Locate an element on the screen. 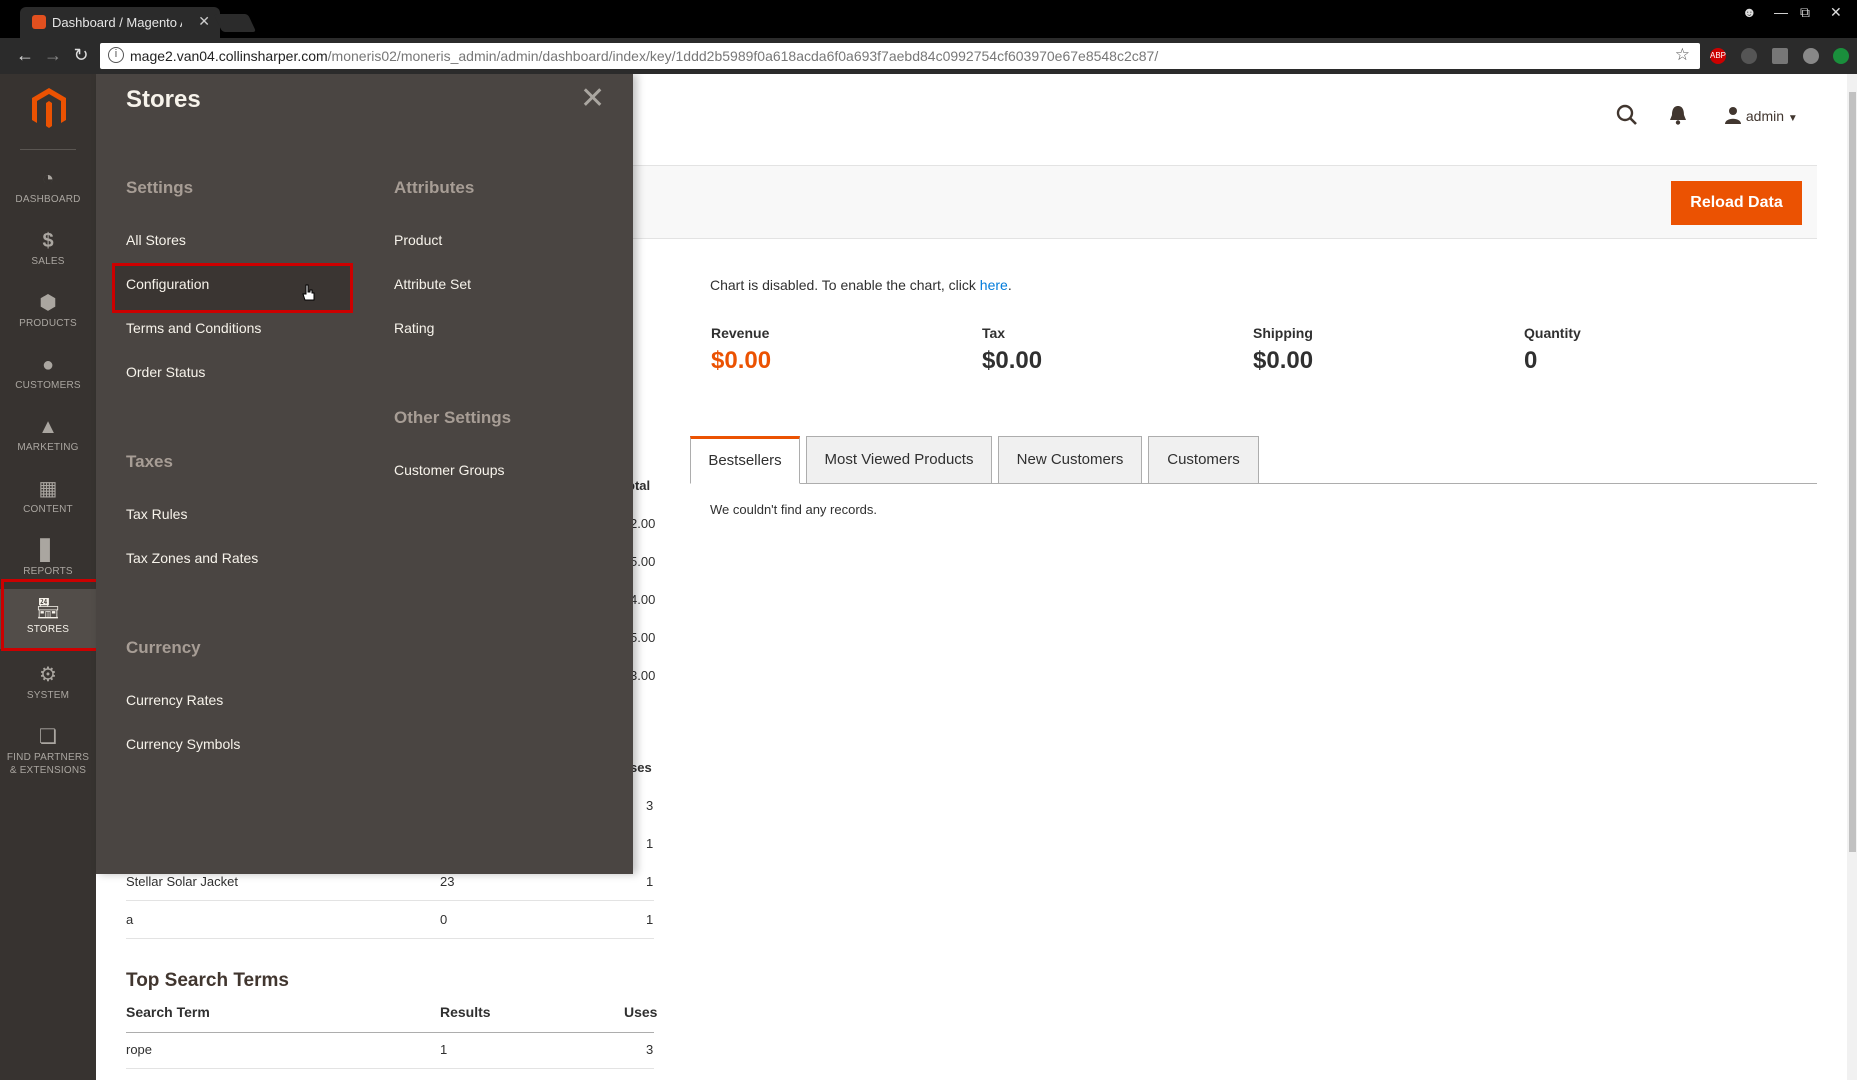  gear-icon: ⚙ is located at coordinates (48, 675).